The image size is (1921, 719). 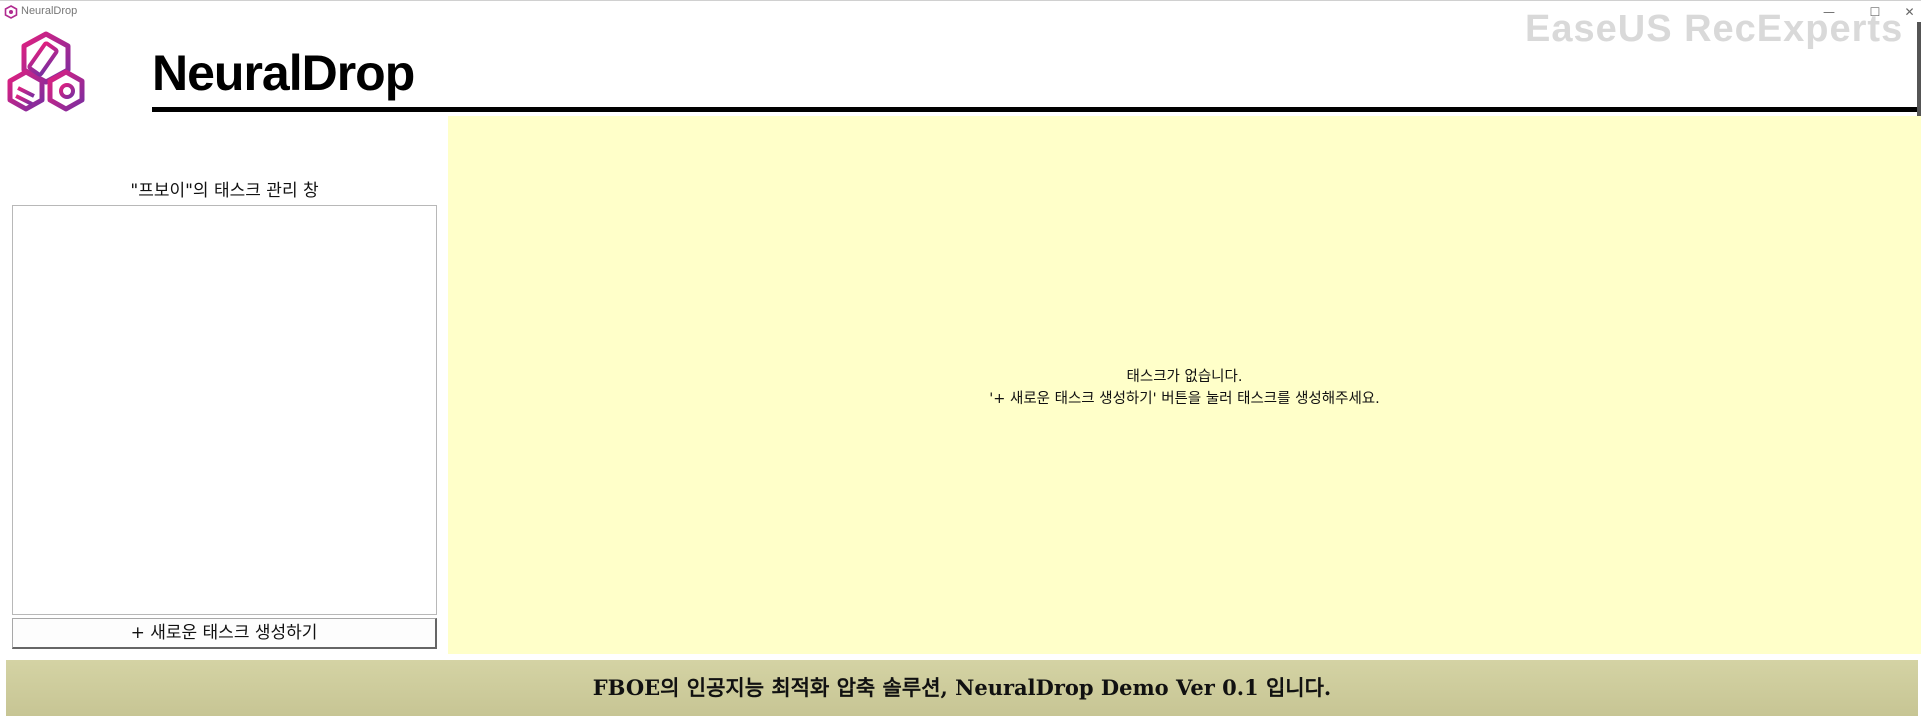 What do you see at coordinates (224, 633) in the screenshot?
I see `create-task-button: + 새로운 태스크 생성하기` at bounding box center [224, 633].